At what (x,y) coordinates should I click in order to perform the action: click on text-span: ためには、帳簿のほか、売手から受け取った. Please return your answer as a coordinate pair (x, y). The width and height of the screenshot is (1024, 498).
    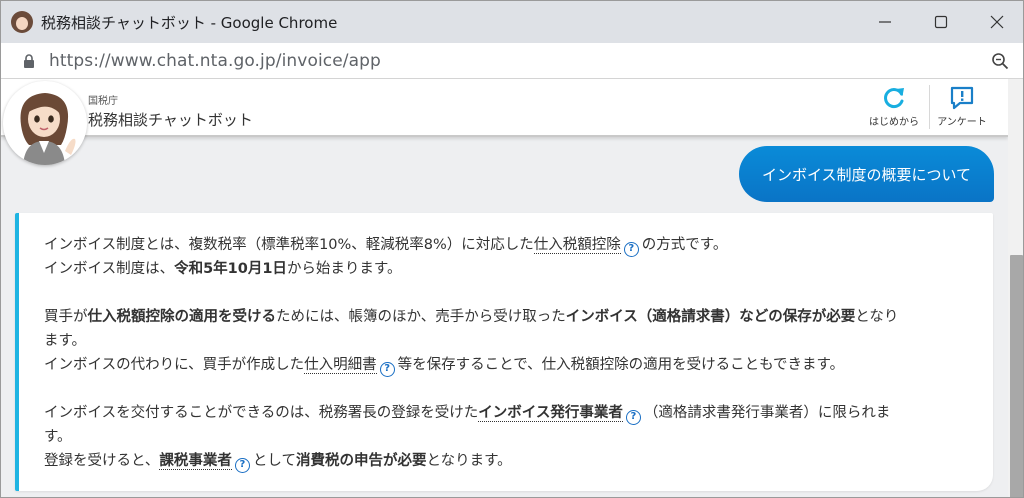
    Looking at the image, I should click on (421, 317).